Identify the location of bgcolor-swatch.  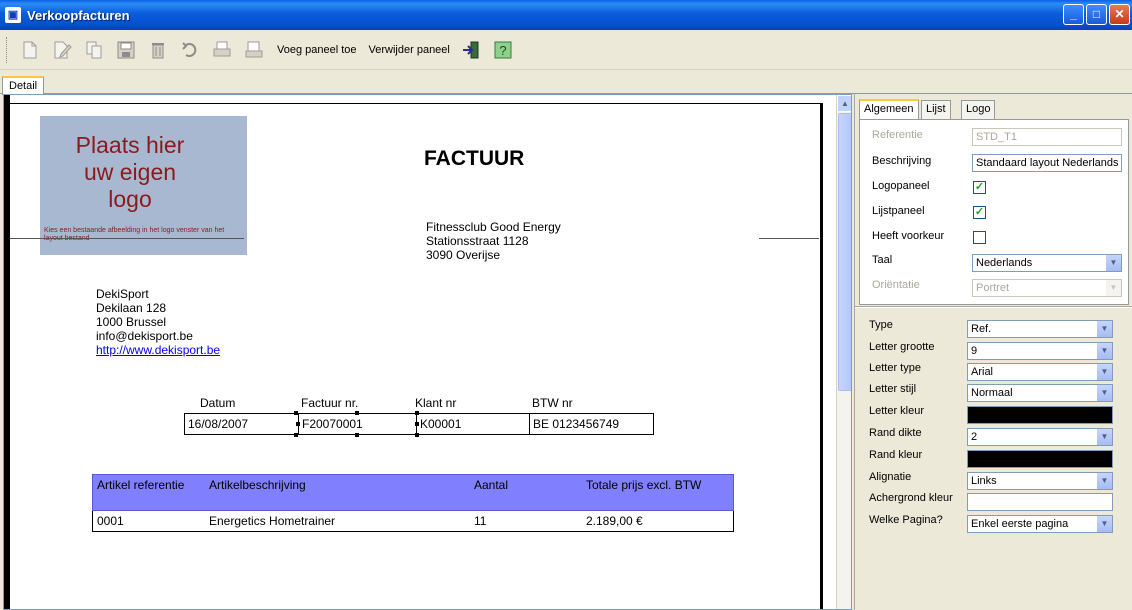
(1040, 502).